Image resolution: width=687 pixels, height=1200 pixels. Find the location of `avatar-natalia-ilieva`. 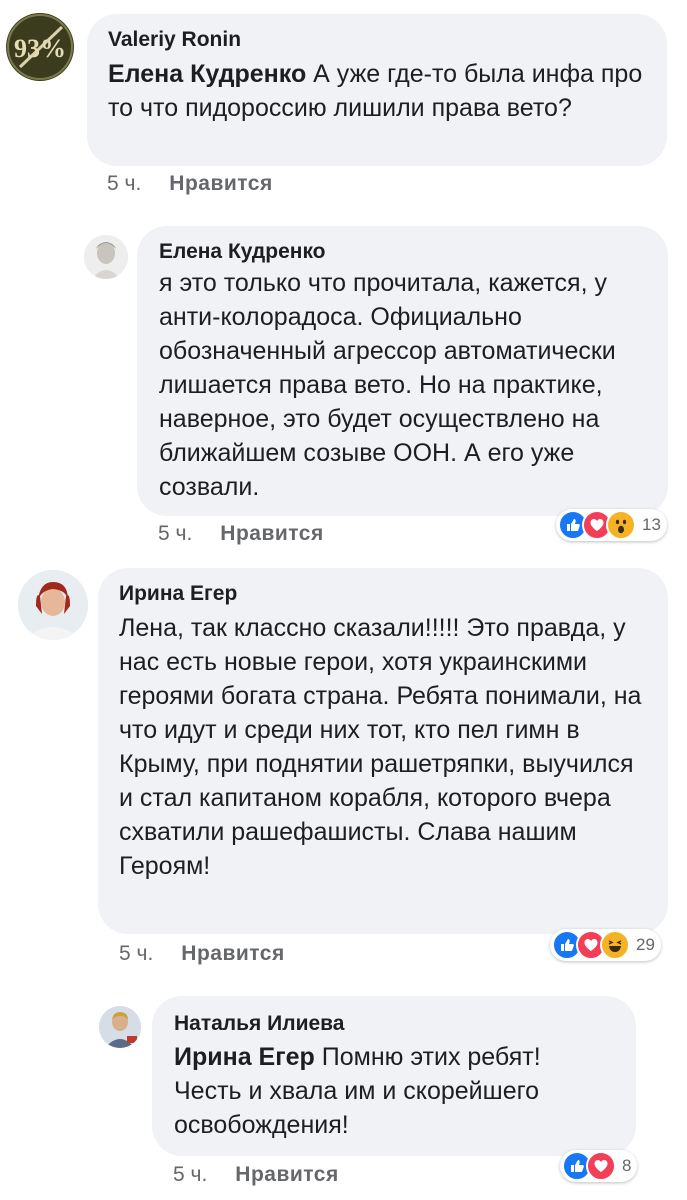

avatar-natalia-ilieva is located at coordinates (120, 1027).